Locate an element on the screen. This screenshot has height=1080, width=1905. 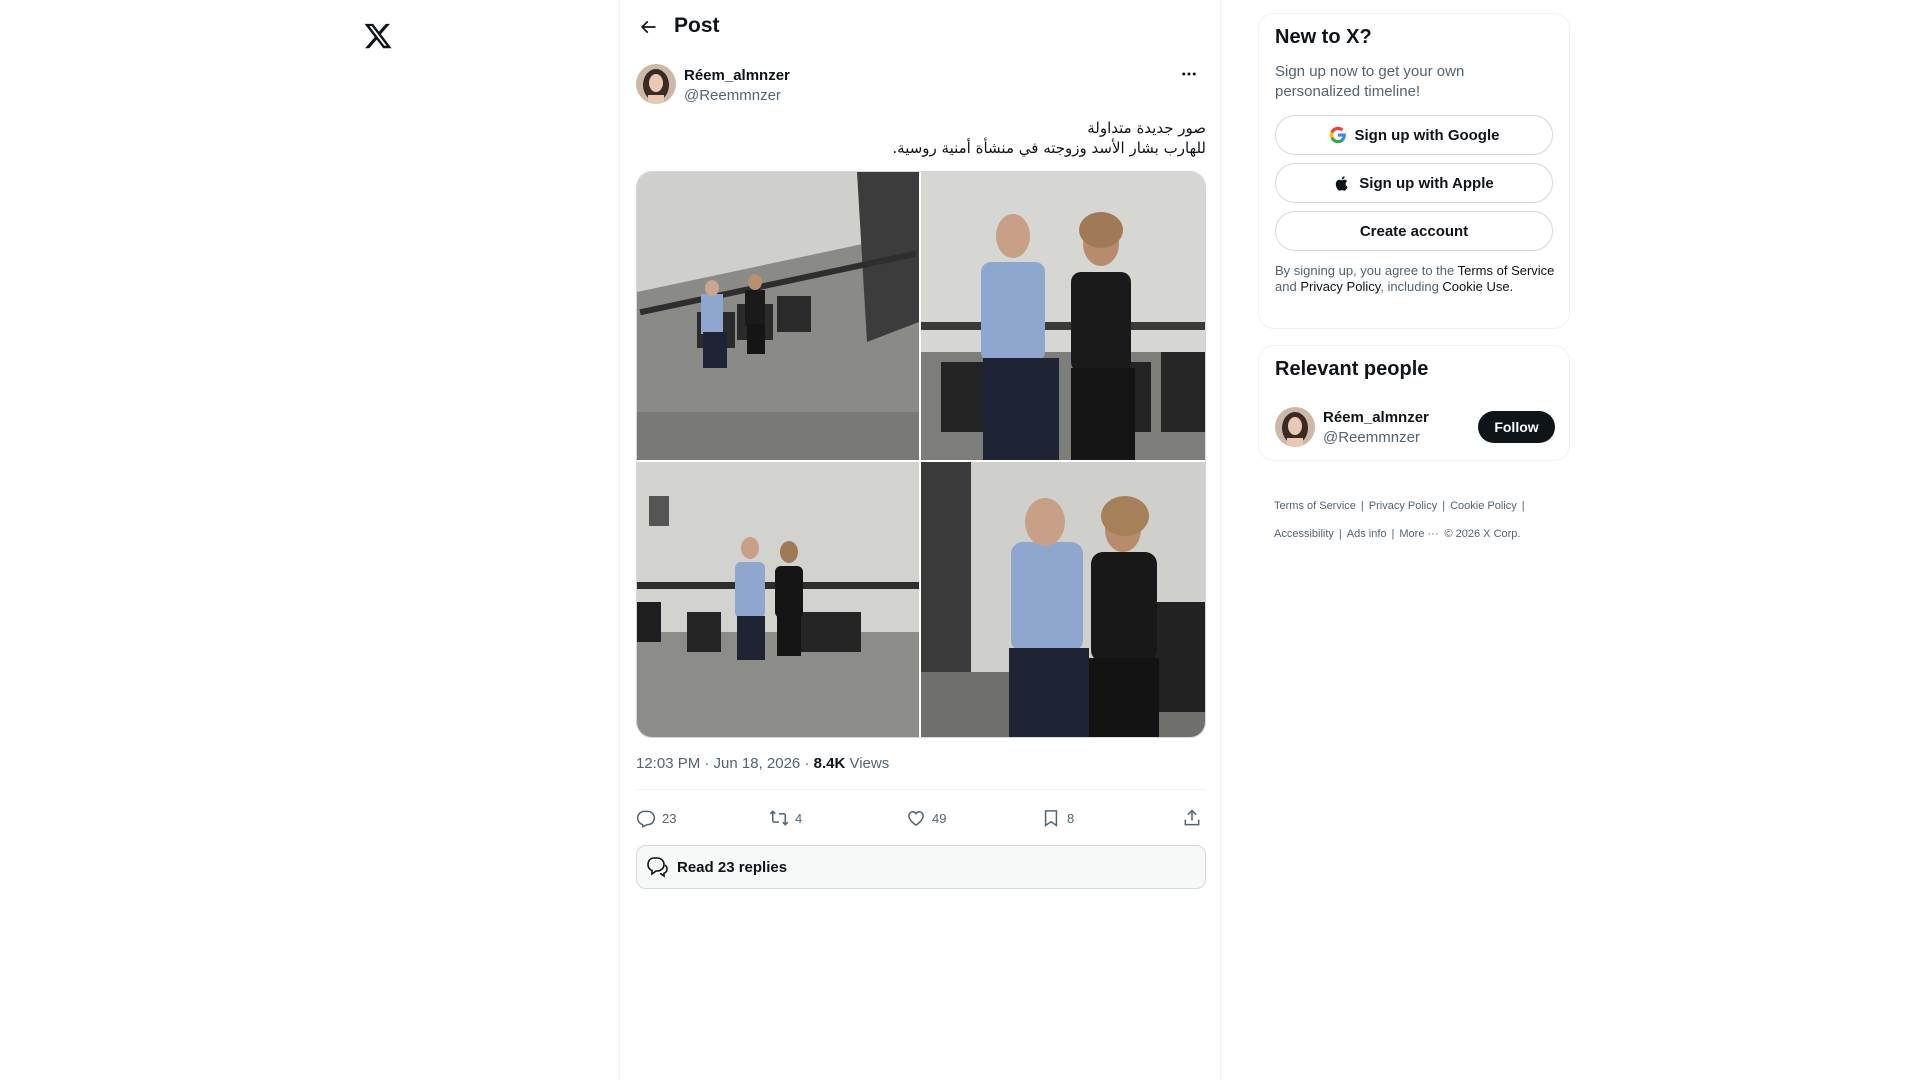
retweet-count: 4 is located at coordinates (799, 818).